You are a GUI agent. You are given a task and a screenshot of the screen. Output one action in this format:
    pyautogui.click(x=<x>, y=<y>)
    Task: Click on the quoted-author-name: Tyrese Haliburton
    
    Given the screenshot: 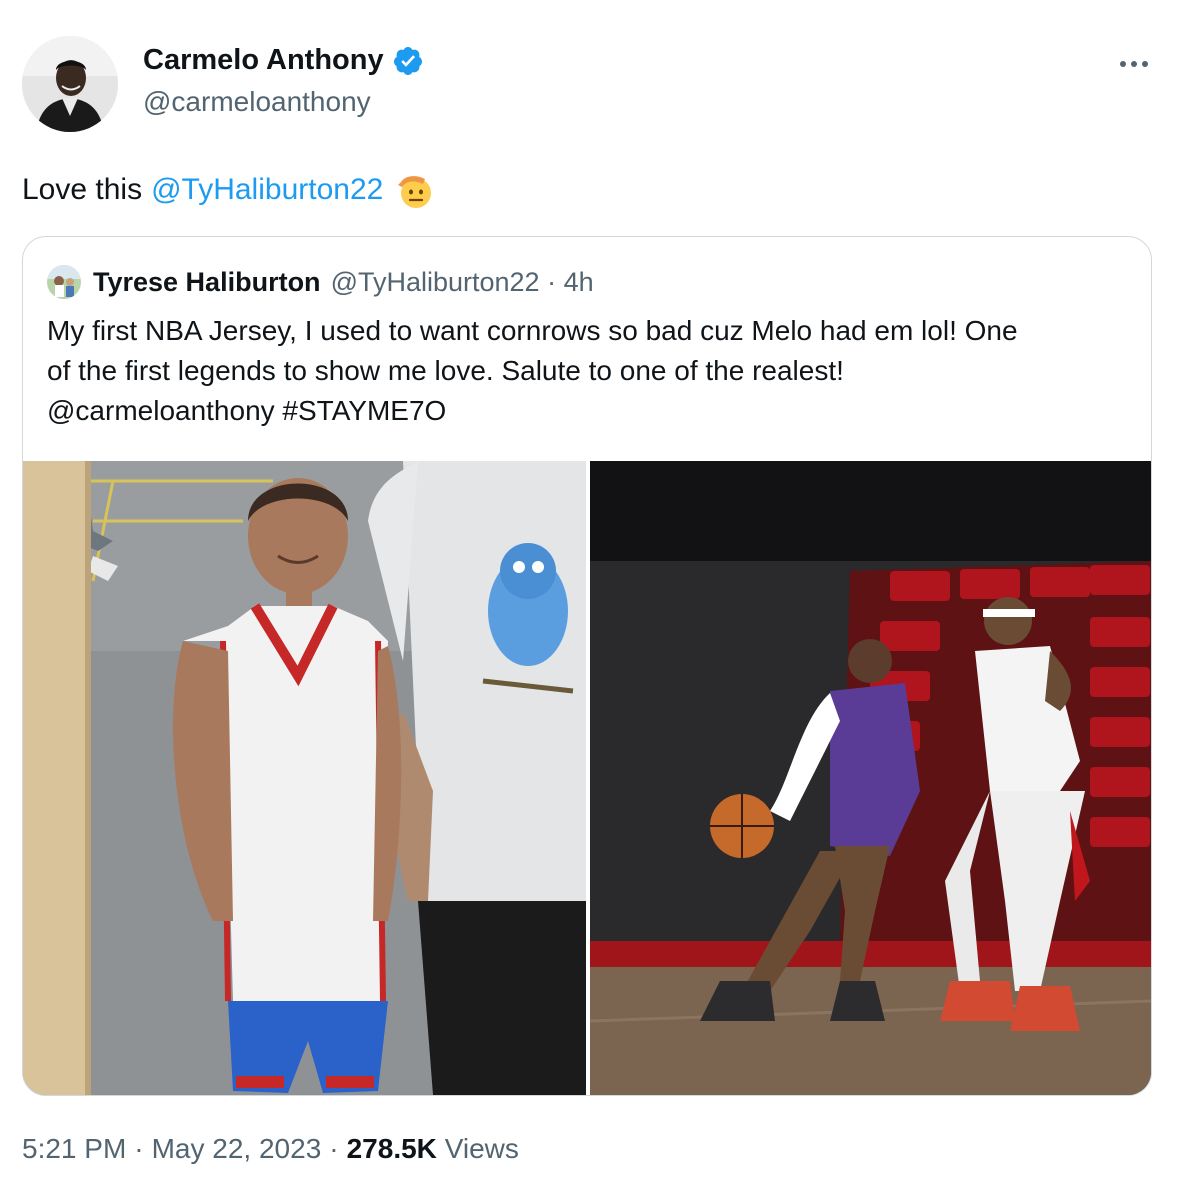 What is the action you would take?
    pyautogui.click(x=207, y=282)
    